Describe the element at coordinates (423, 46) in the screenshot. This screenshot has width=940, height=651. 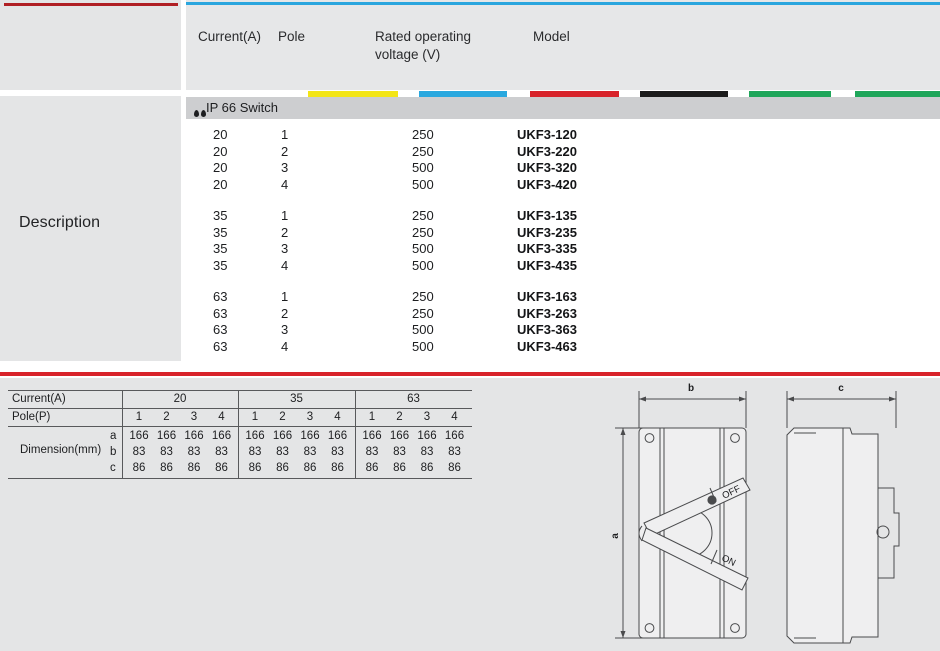
I see `column-header-rated-voltage: Rated operating voltage (V)` at that location.